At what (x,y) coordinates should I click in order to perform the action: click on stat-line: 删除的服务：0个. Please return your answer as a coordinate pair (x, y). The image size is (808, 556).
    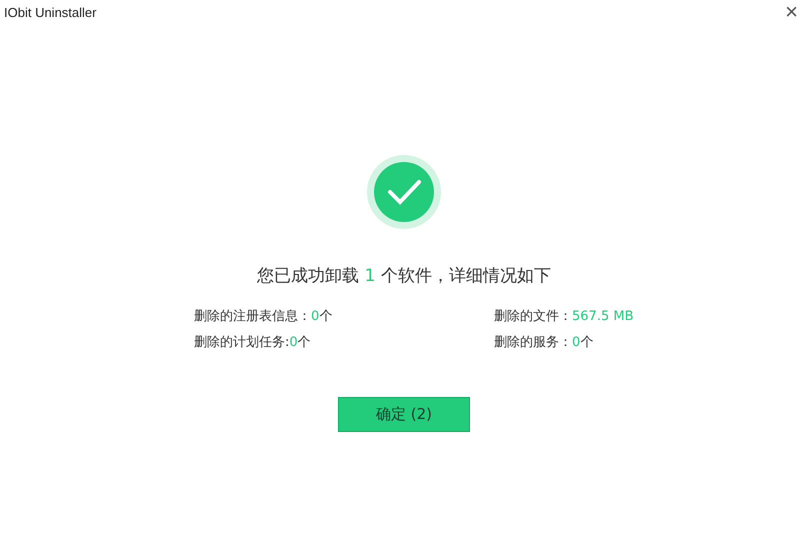
    Looking at the image, I should click on (544, 342).